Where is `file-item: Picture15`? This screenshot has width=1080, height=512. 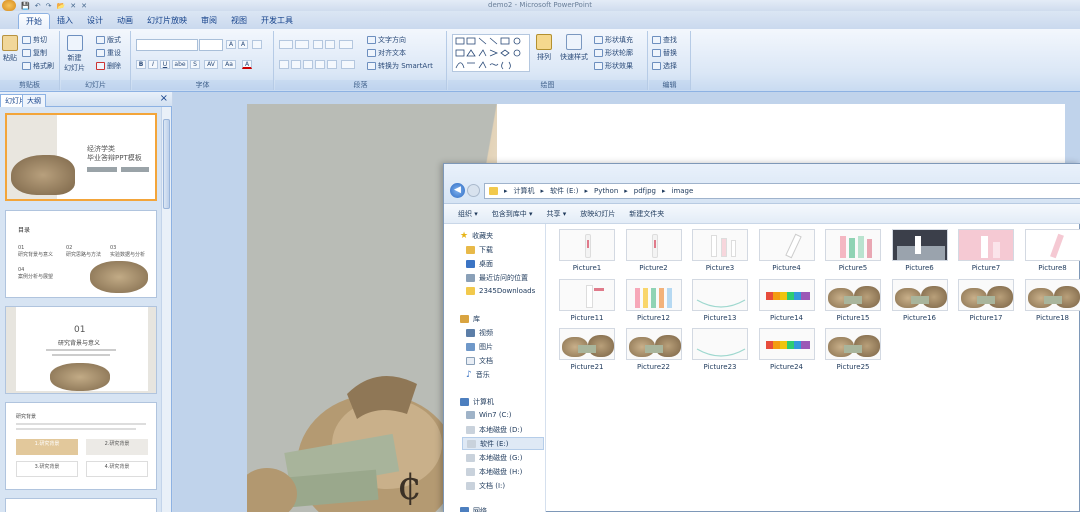
file-item: Picture15 is located at coordinates (853, 301).